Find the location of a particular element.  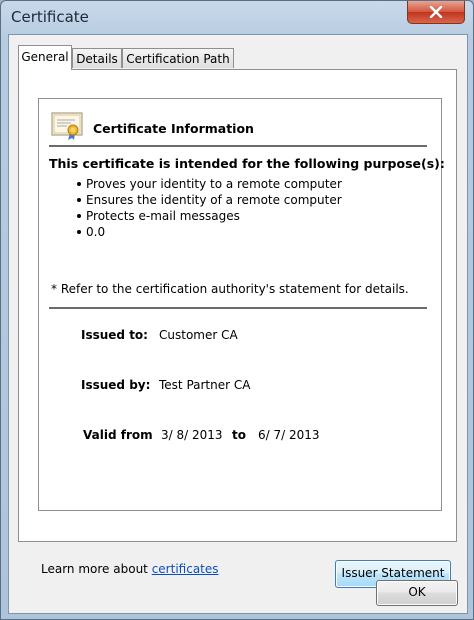

info-title: Certificate Information is located at coordinates (173, 128).